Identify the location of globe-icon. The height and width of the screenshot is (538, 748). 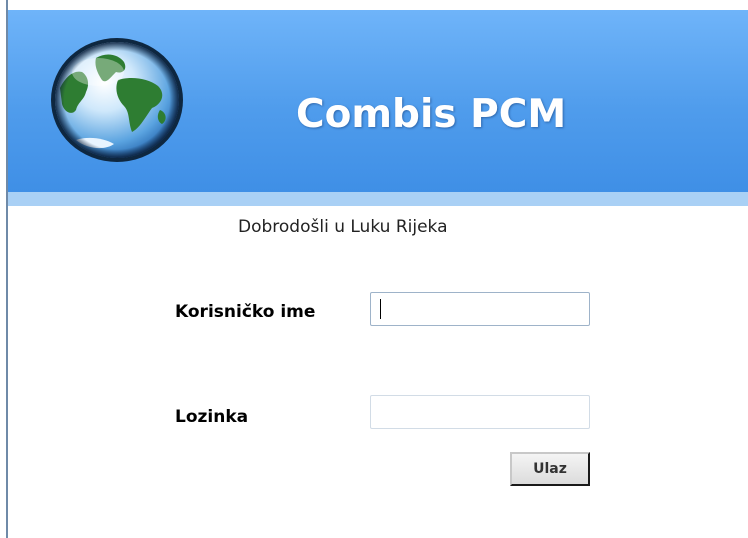
(117, 100).